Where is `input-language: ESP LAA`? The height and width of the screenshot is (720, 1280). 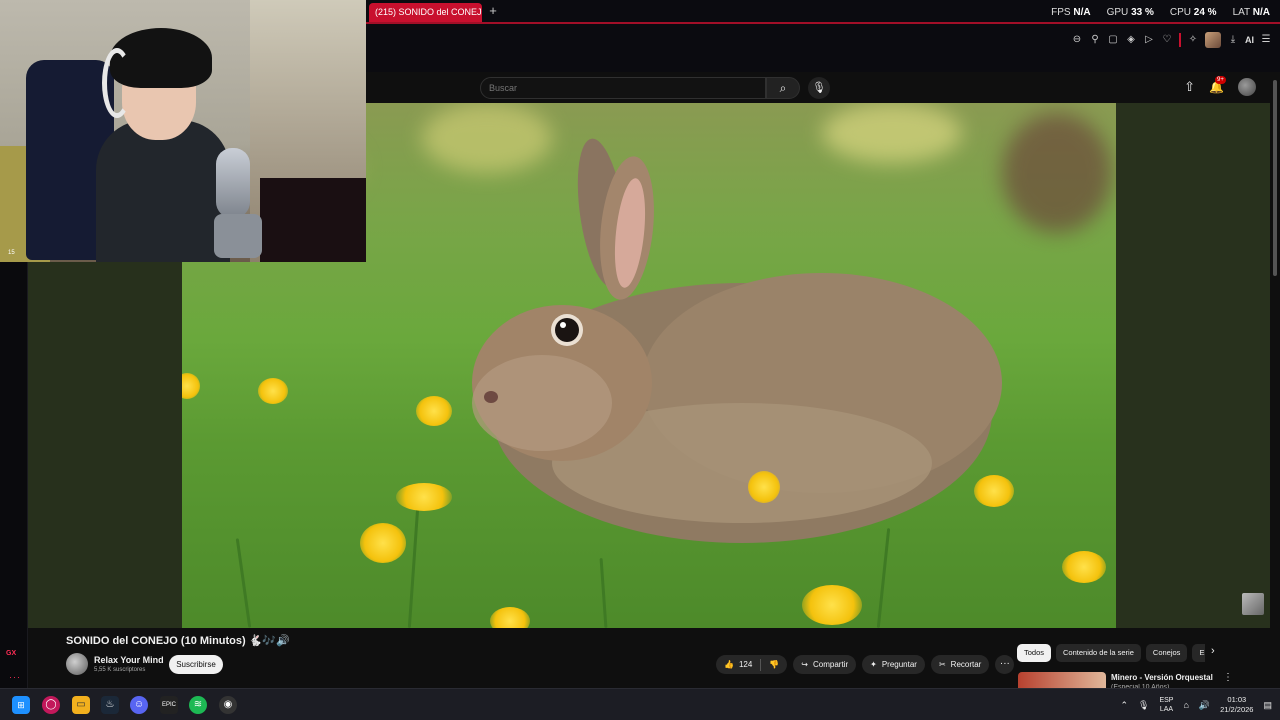 input-language: ESP LAA is located at coordinates (1166, 705).